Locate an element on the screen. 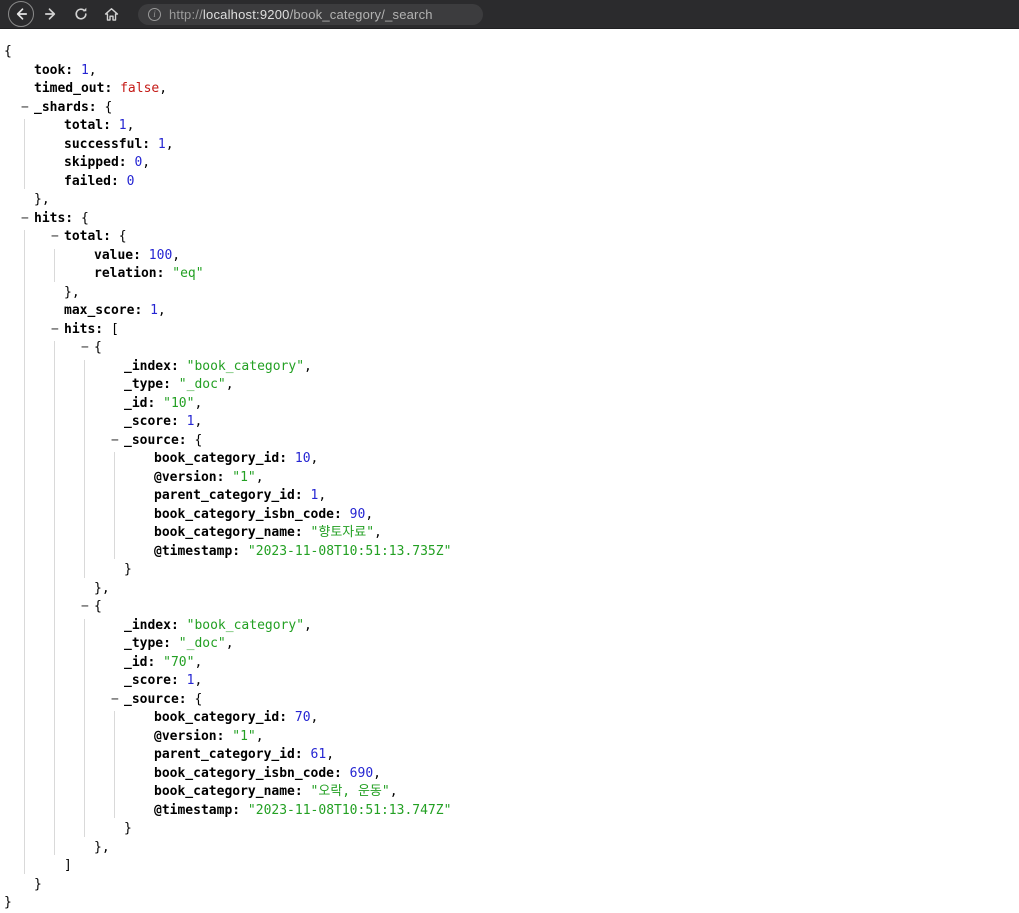 The height and width of the screenshot is (913, 1019). json-value-string: "_doc" is located at coordinates (202, 384).